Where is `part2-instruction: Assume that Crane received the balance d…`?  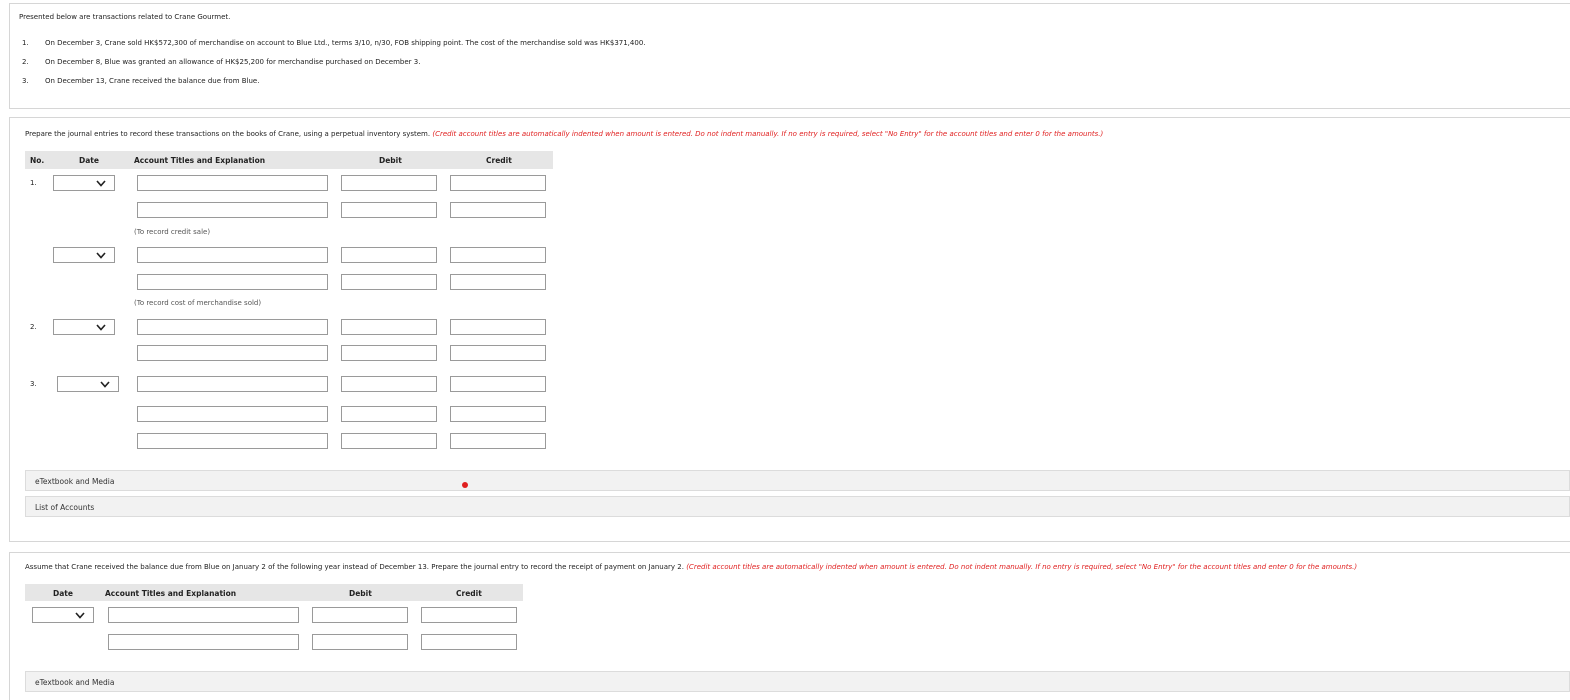
part2-instruction: Assume that Crane received the balance d… is located at coordinates (691, 567).